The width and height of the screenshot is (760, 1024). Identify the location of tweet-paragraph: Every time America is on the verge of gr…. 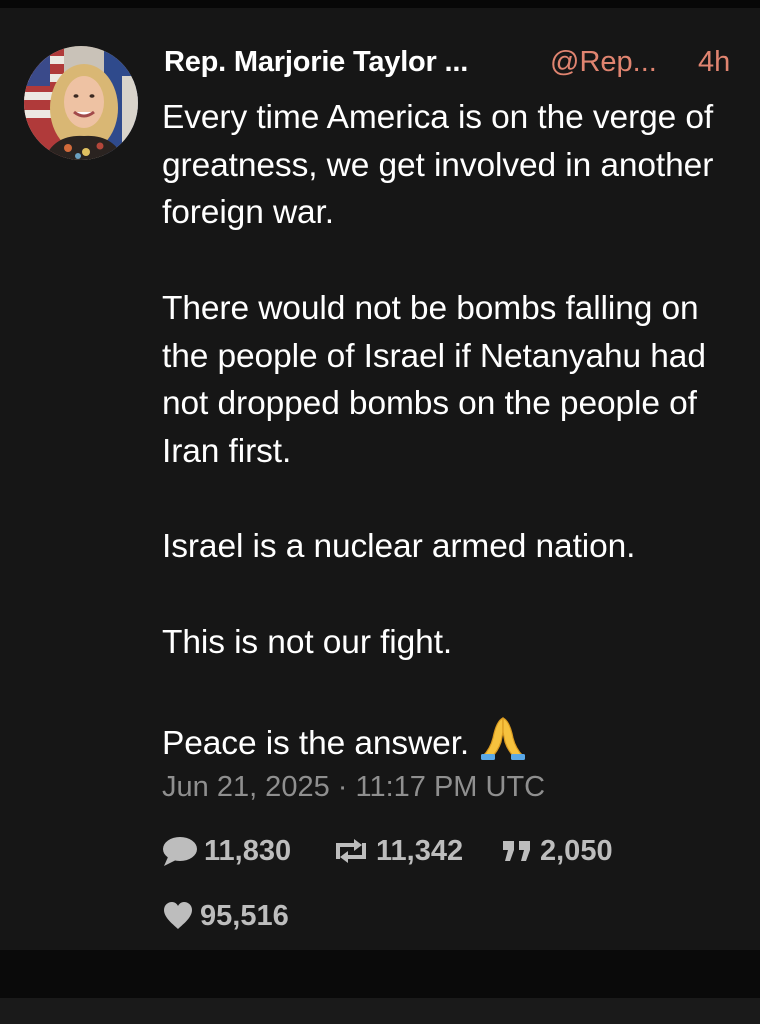
(438, 165).